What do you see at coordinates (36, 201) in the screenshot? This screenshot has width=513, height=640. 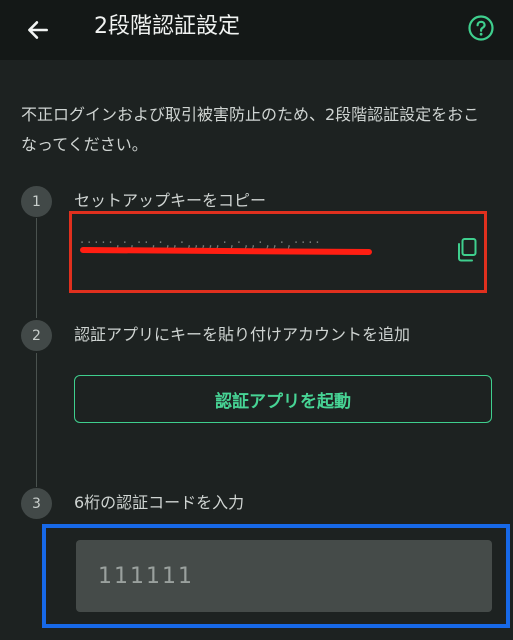 I see `step-number-1: 1` at bounding box center [36, 201].